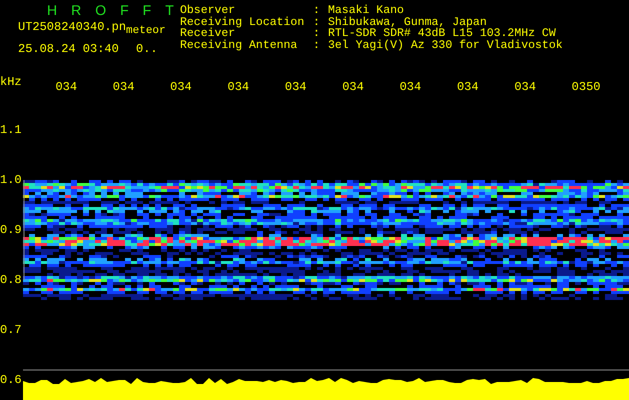 This screenshot has height=400, width=629. What do you see at coordinates (11, 280) in the screenshot?
I see `frequency-label: 0.8` at bounding box center [11, 280].